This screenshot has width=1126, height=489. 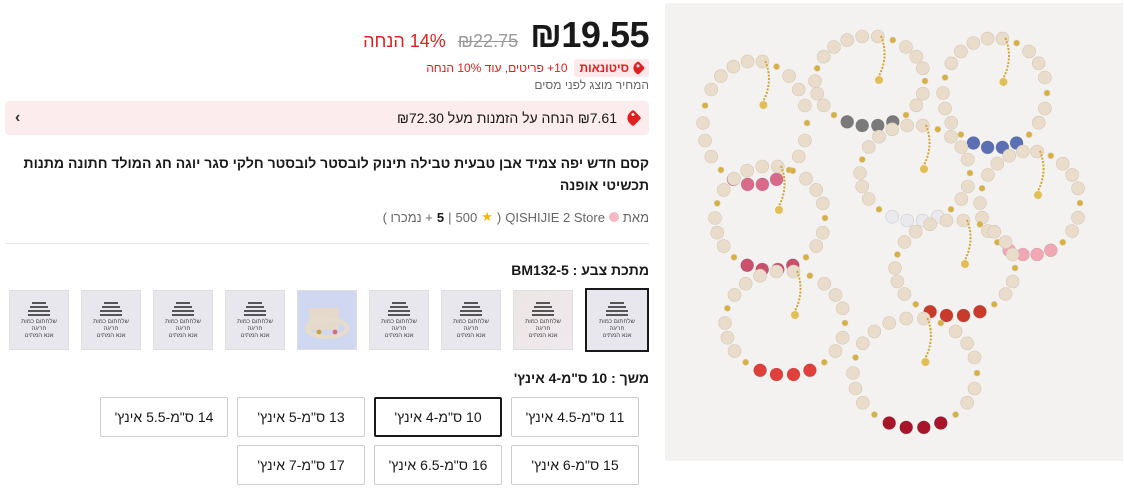 I want to click on size-option-button: 13 ס"מ-5 אינץ', so click(x=301, y=417).